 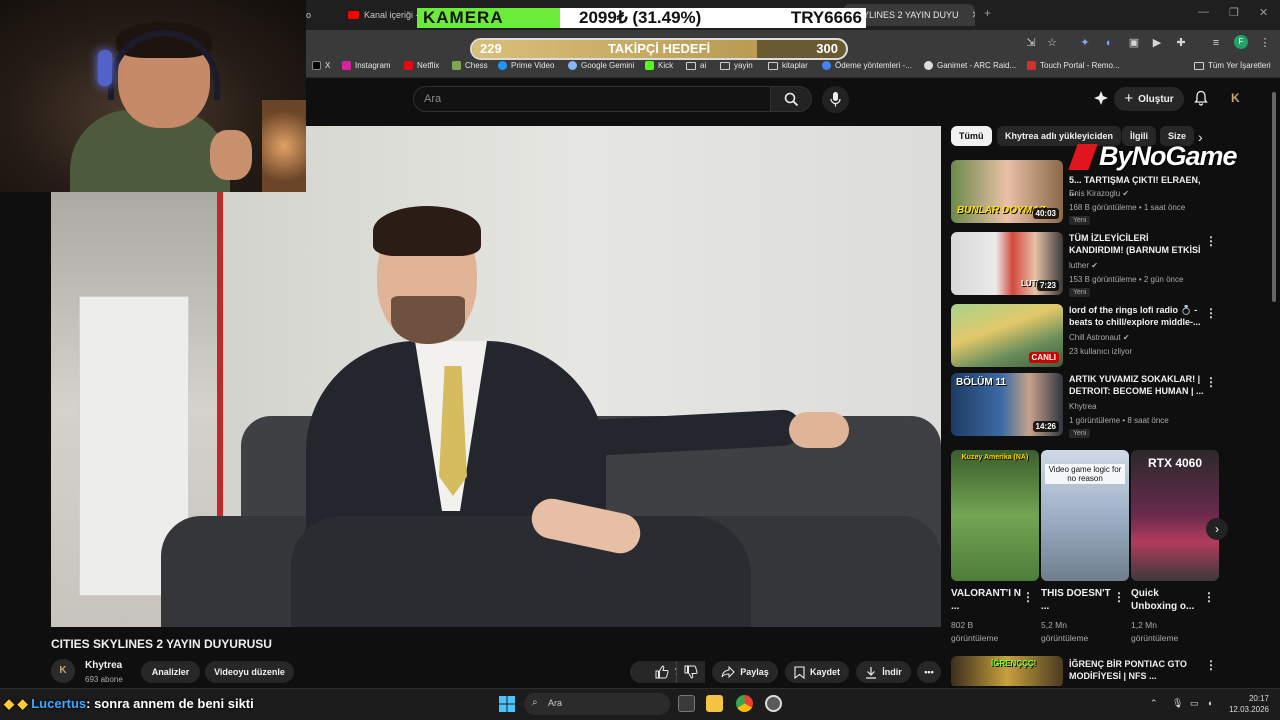 What do you see at coordinates (1209, 703) in the screenshot?
I see `volume-icon: ◖` at bounding box center [1209, 703].